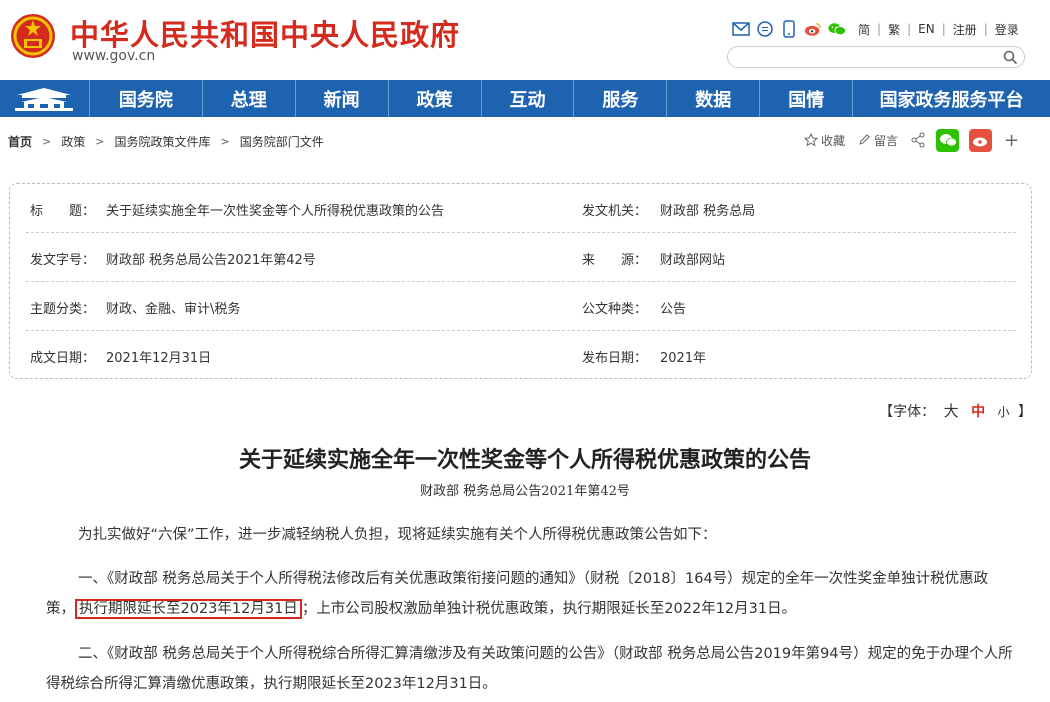 This screenshot has width=1050, height=702. What do you see at coordinates (789, 29) in the screenshot?
I see `mobile-icon` at bounding box center [789, 29].